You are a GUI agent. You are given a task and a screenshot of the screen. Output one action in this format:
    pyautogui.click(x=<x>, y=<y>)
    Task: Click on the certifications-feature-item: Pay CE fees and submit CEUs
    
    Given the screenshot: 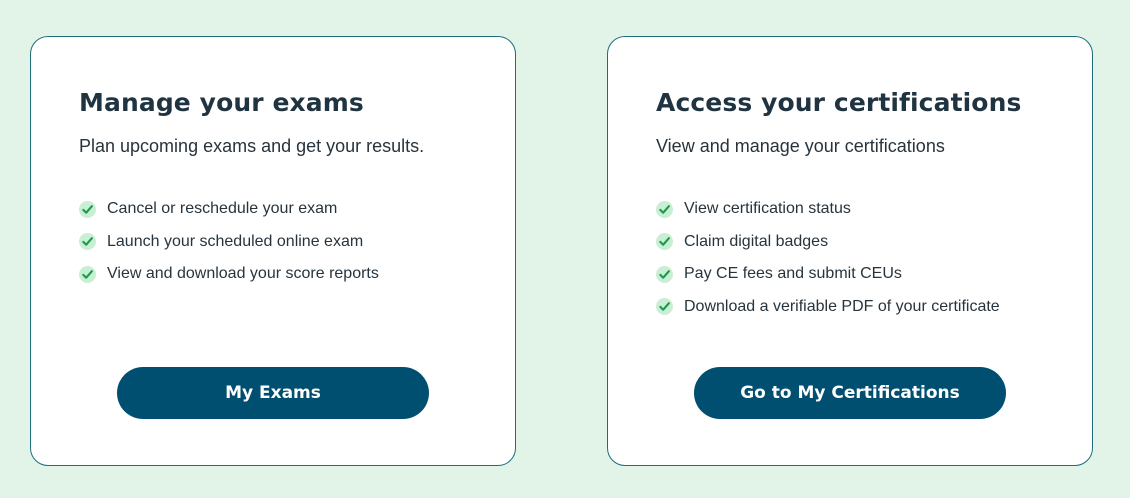 What is the action you would take?
    pyautogui.click(x=828, y=274)
    